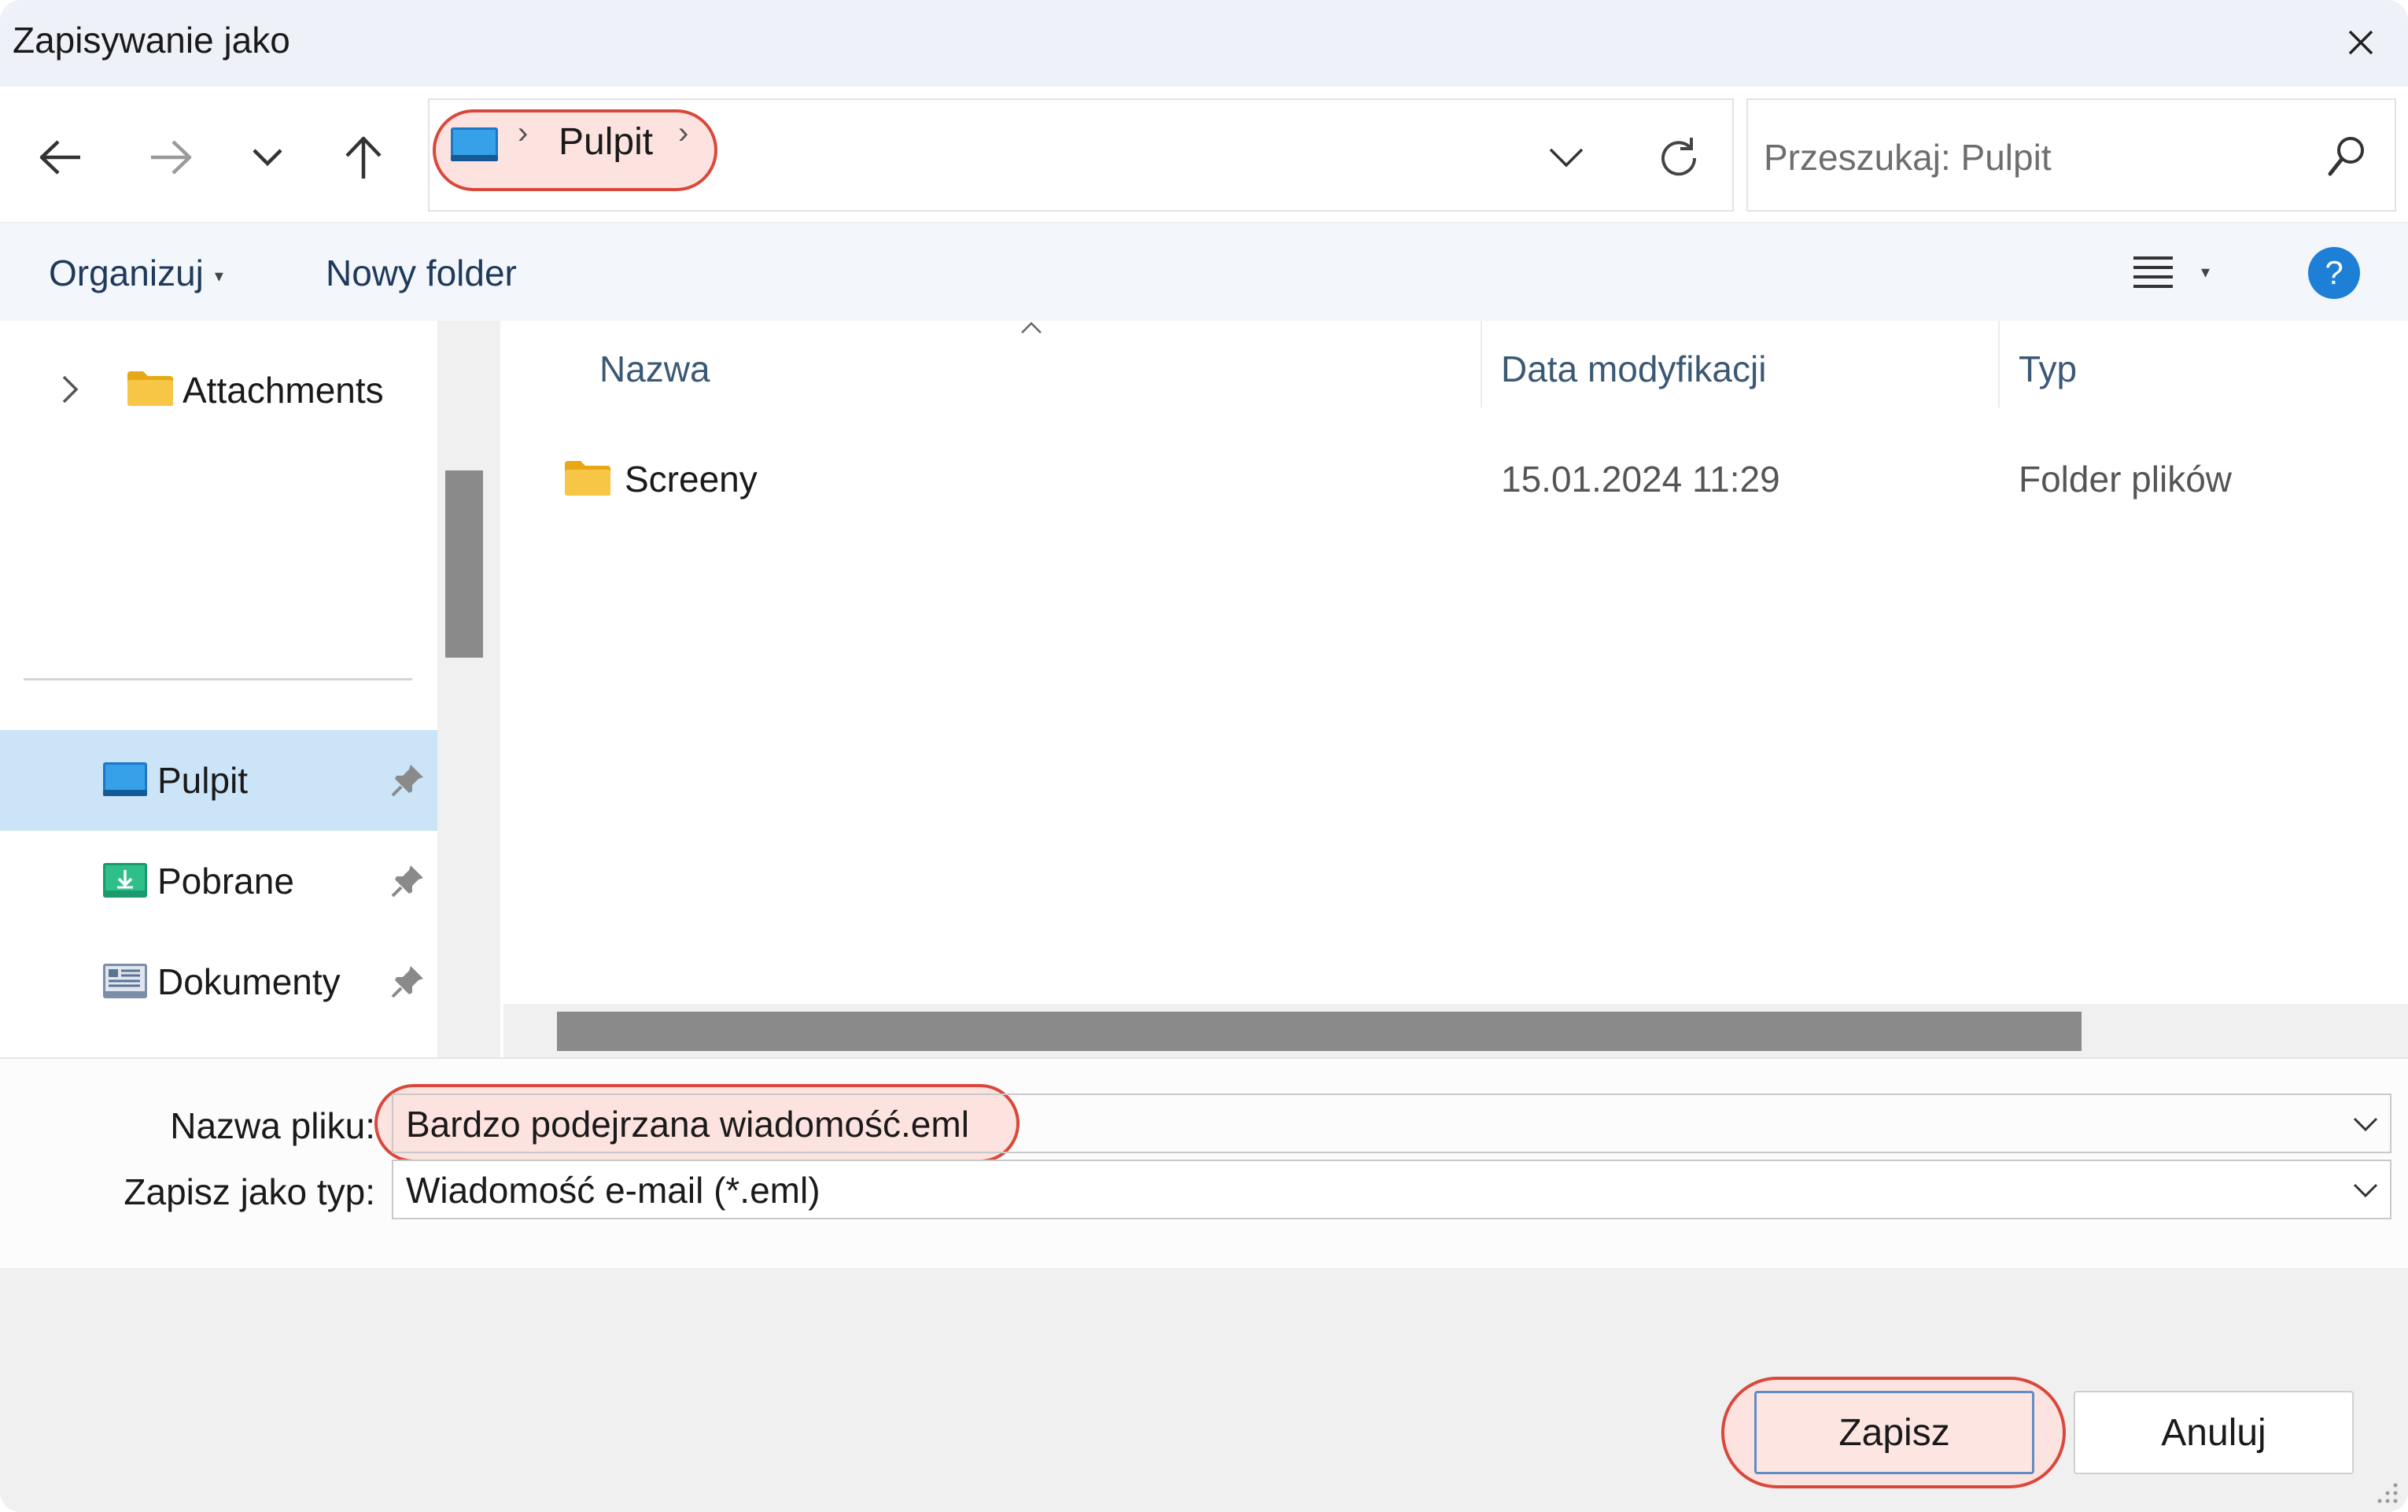 This screenshot has width=2408, height=1512. What do you see at coordinates (70, 389) in the screenshot?
I see `chevron-right-icon` at bounding box center [70, 389].